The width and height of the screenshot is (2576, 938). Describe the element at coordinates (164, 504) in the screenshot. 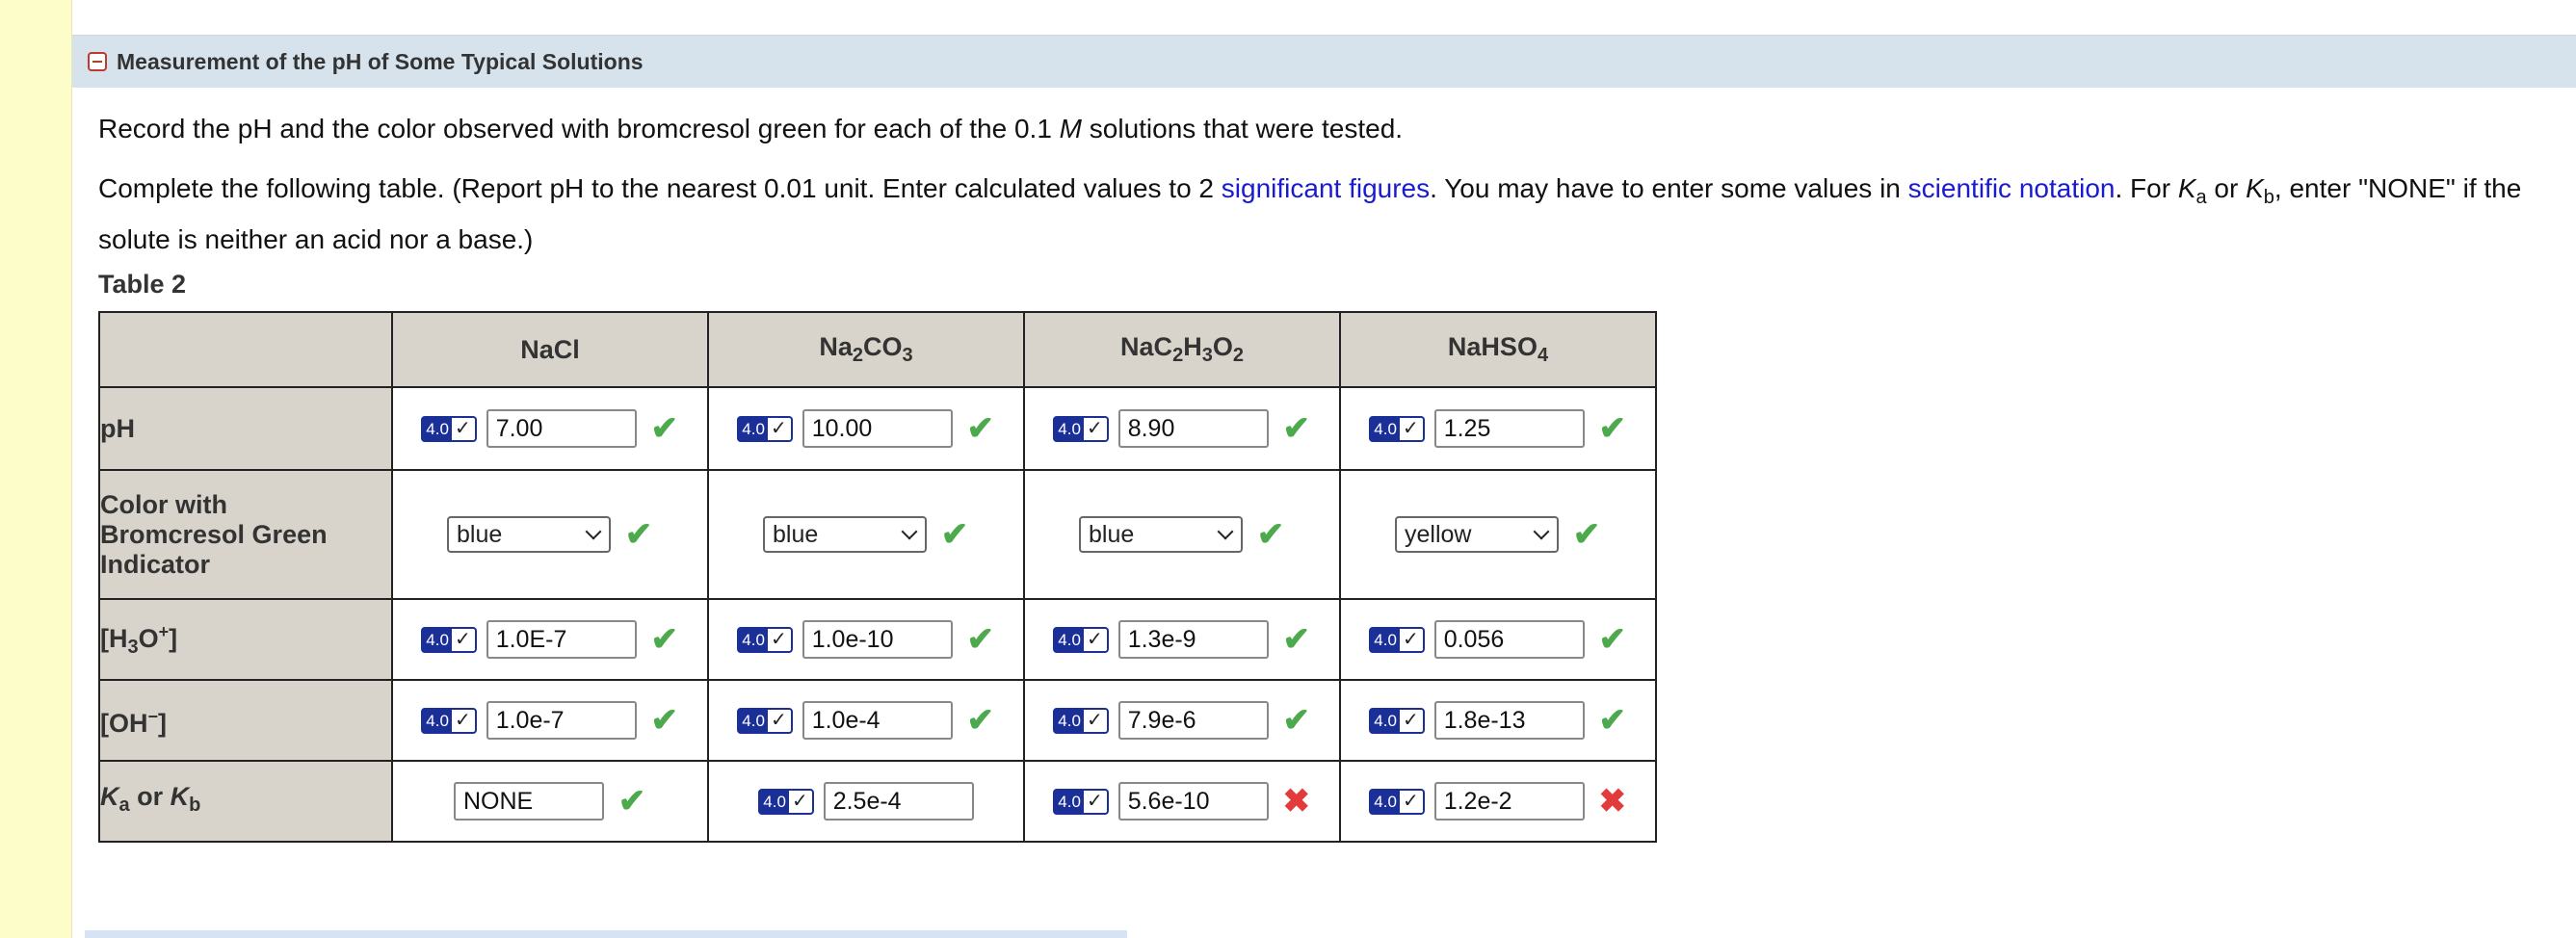

I see `row-label-line: Color with` at that location.